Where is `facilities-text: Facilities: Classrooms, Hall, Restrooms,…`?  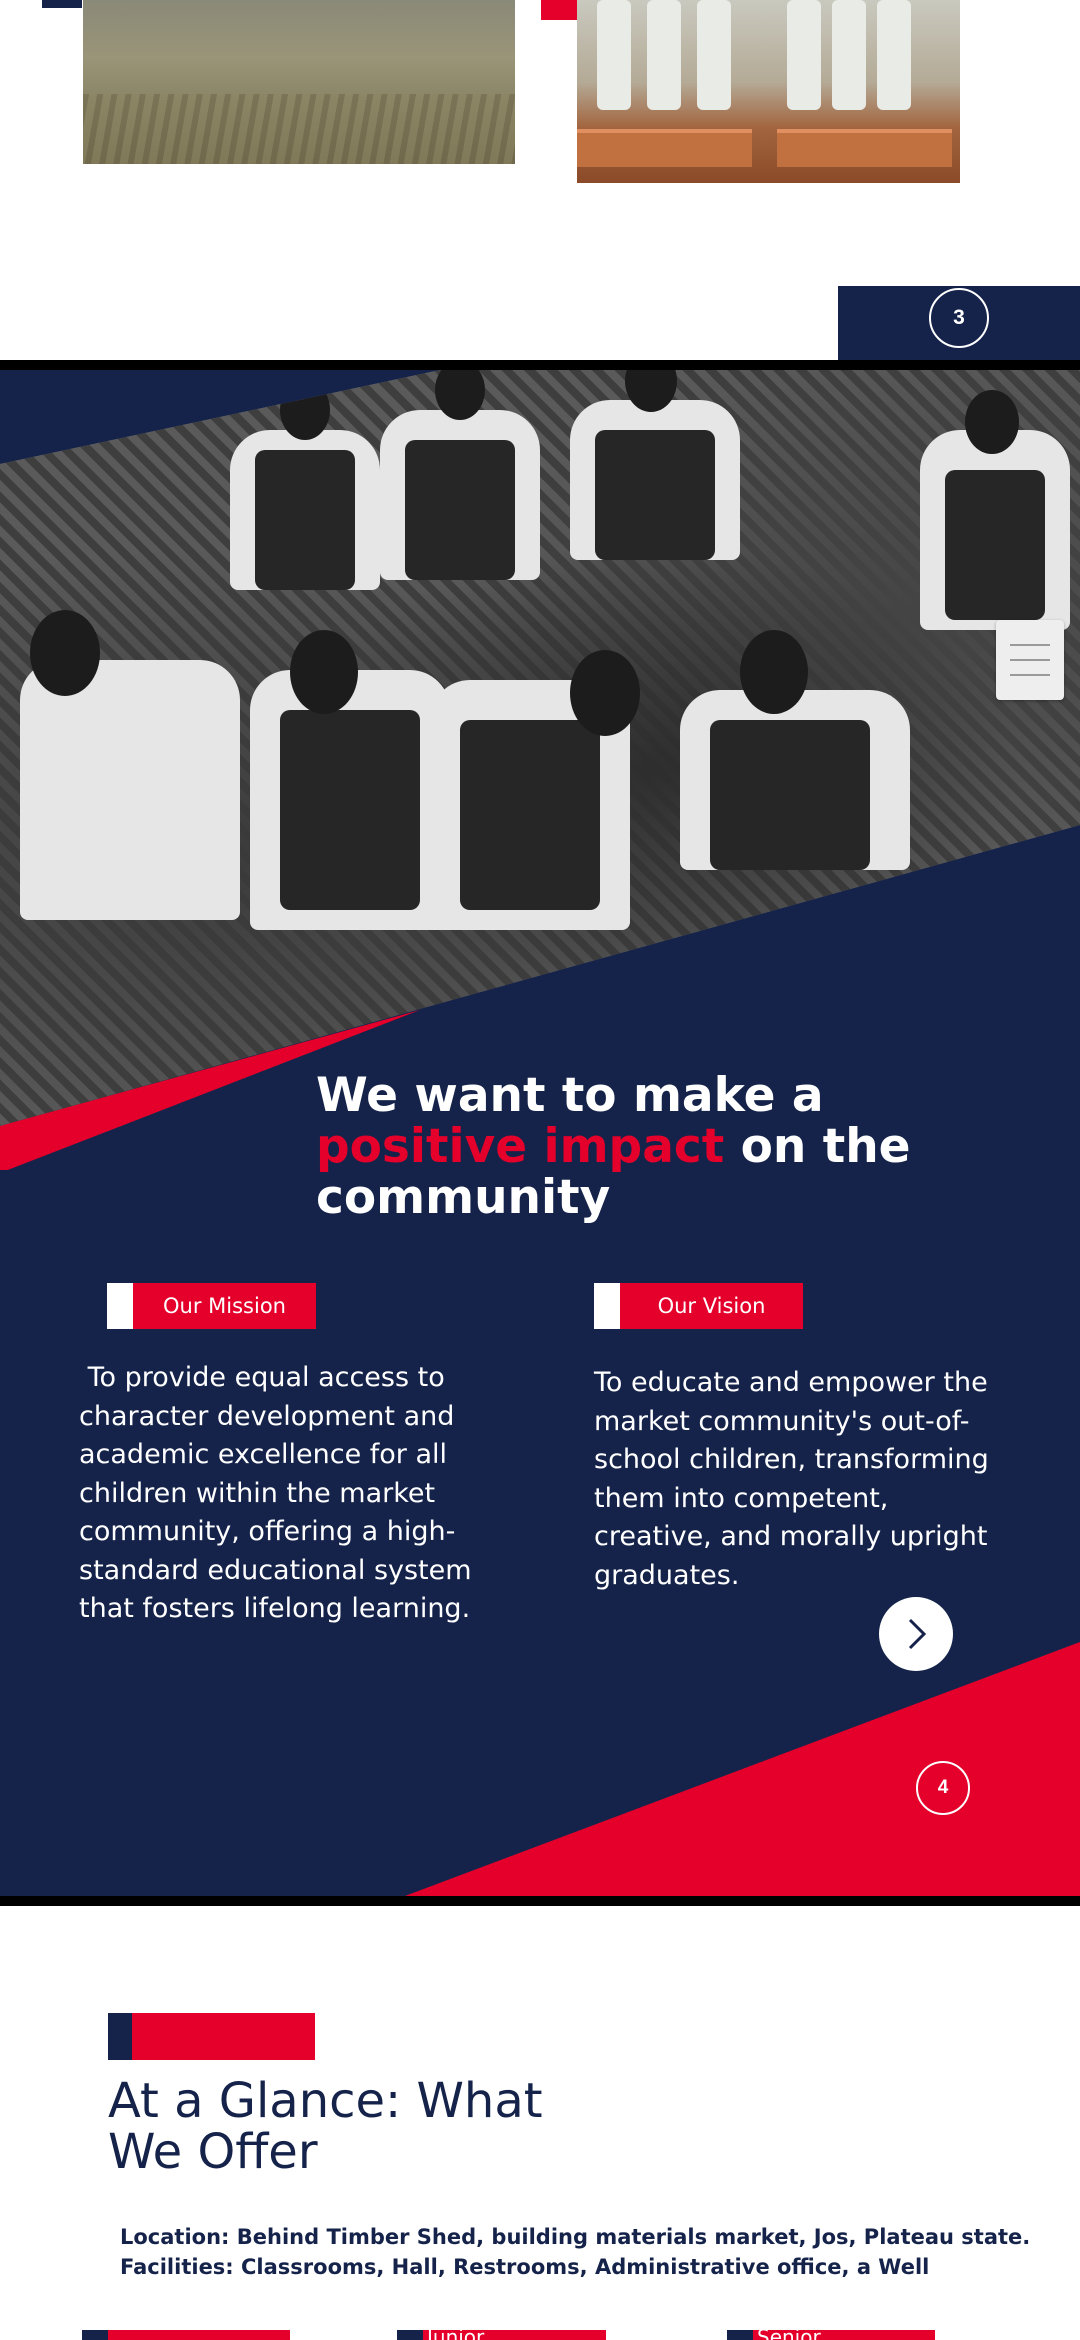 facilities-text: Facilities: Classrooms, Hall, Restrooms,… is located at coordinates (525, 2267).